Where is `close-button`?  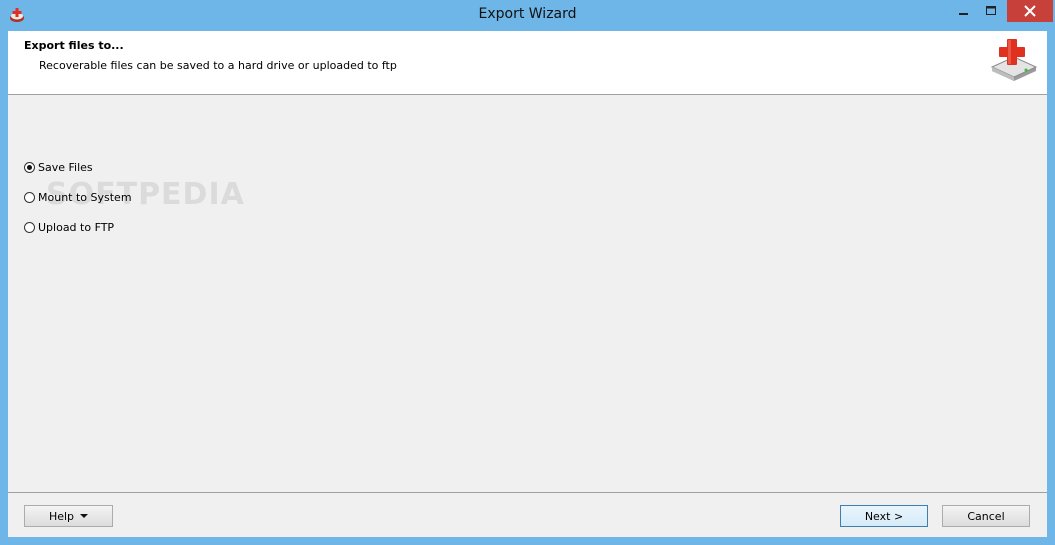
close-button is located at coordinates (1030, 11).